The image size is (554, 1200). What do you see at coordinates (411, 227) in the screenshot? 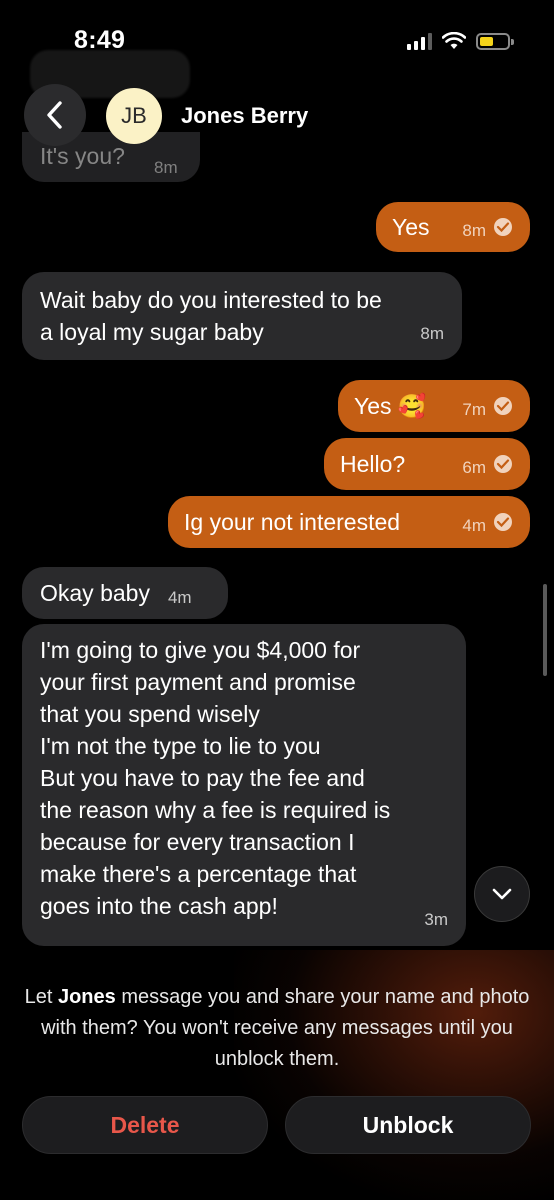
I see `message-text: Yes` at bounding box center [411, 227].